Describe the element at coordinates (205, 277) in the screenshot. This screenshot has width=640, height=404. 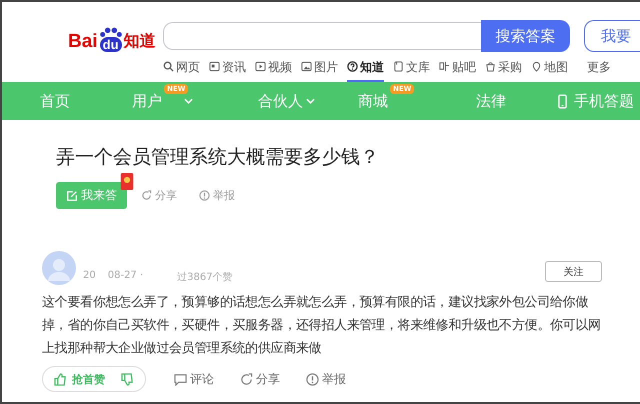
I see `like-count: 过3867个赞` at that location.